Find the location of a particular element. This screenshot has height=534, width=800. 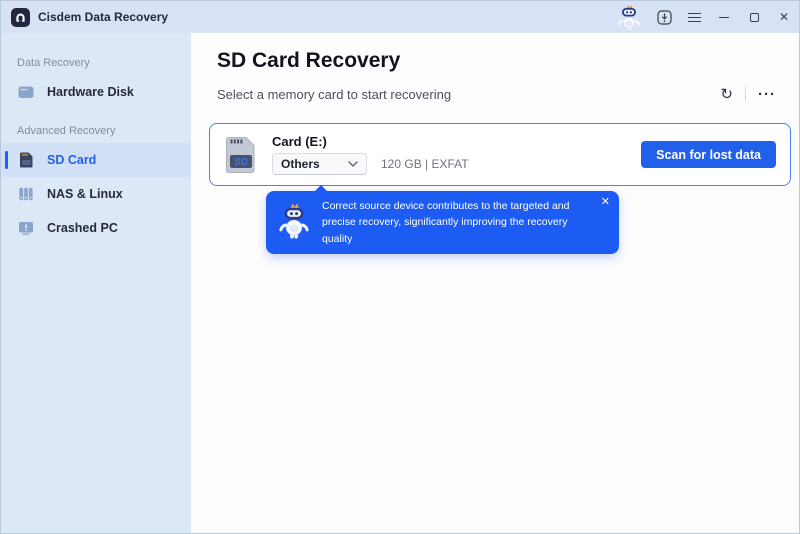

sidebar-item-label: Crashed PC is located at coordinates (82, 228).